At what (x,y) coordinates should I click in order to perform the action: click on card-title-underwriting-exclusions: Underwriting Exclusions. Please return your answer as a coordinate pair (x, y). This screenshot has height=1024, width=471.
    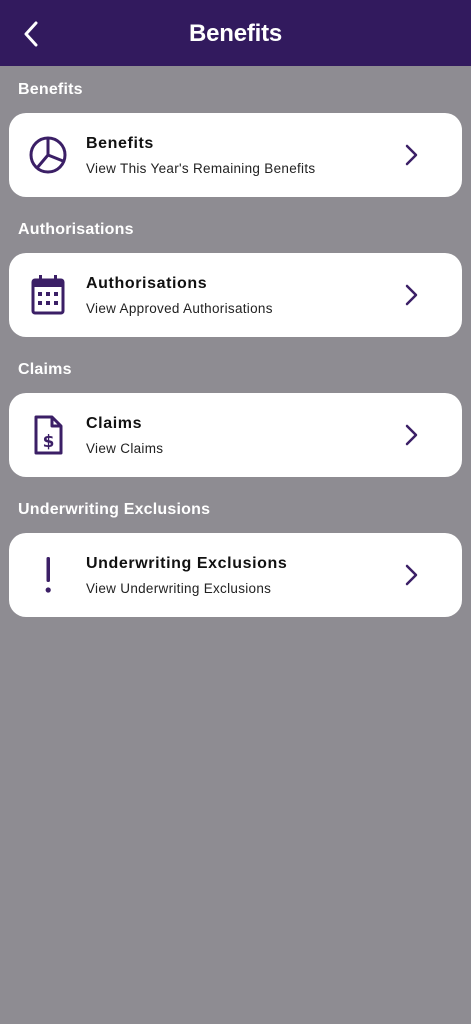
    Looking at the image, I should click on (187, 563).